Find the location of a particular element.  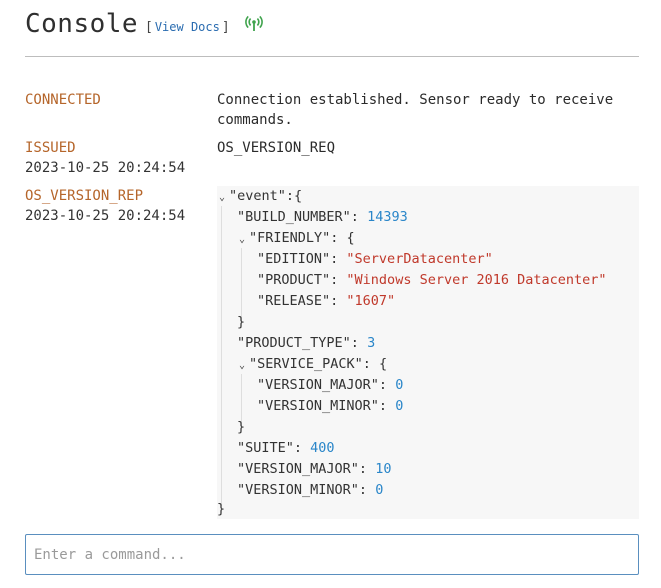

event-type: ISSUED is located at coordinates (50, 148).